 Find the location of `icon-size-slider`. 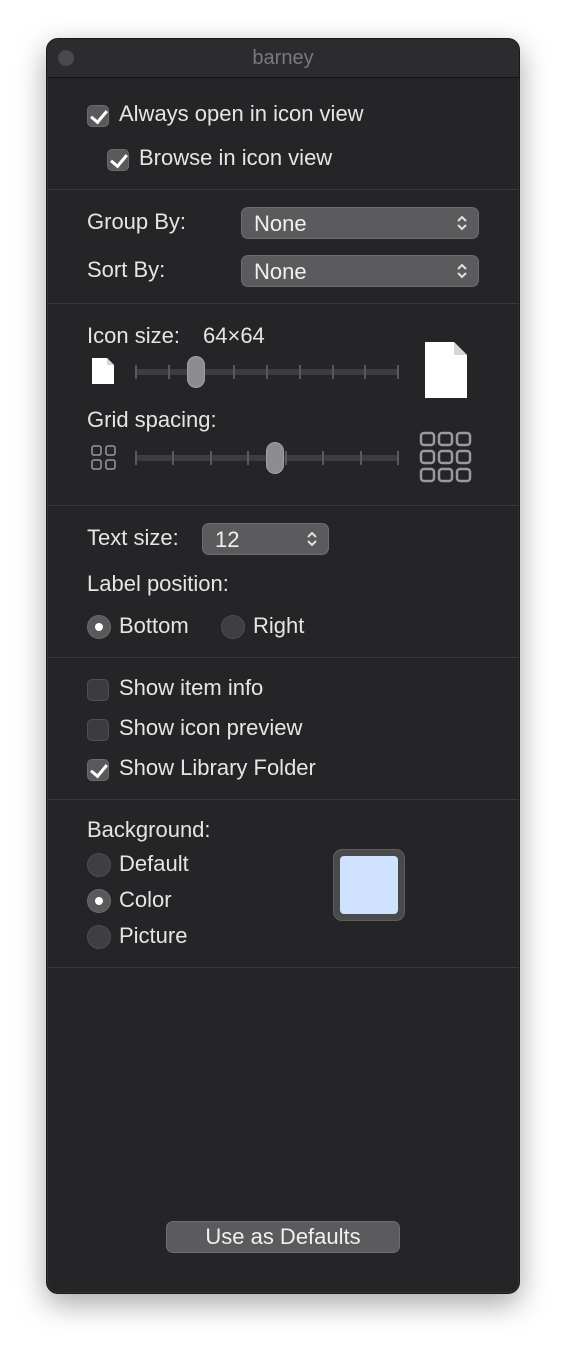

icon-size-slider is located at coordinates (267, 372).